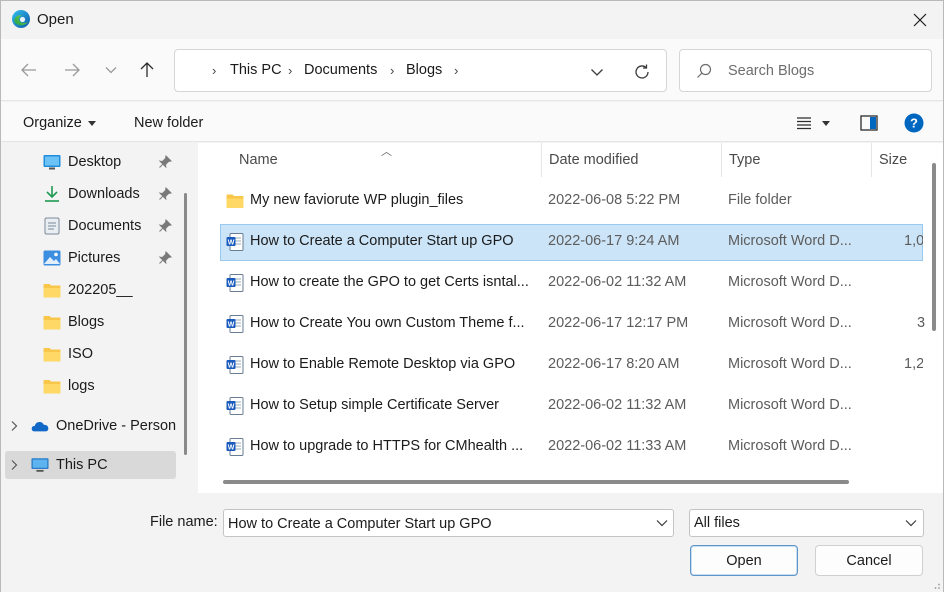 The width and height of the screenshot is (944, 592). I want to click on refresh-button, so click(642, 72).